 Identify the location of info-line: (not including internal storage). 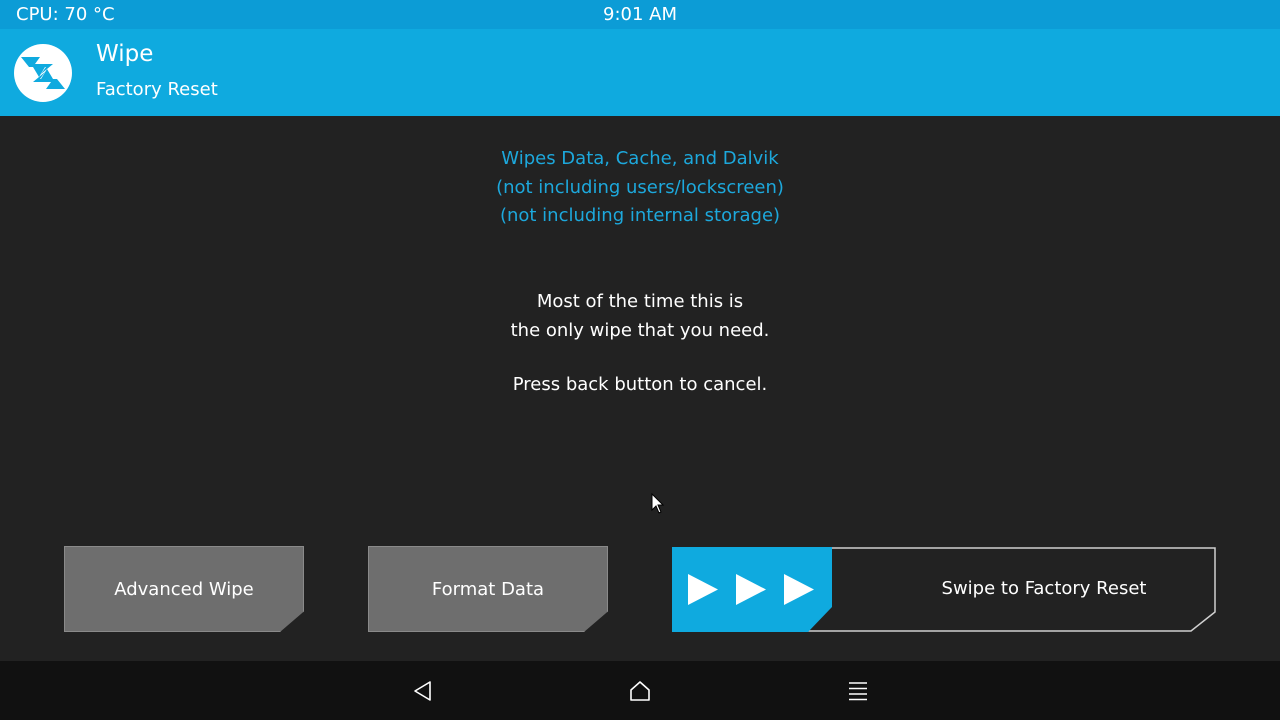
(640, 215).